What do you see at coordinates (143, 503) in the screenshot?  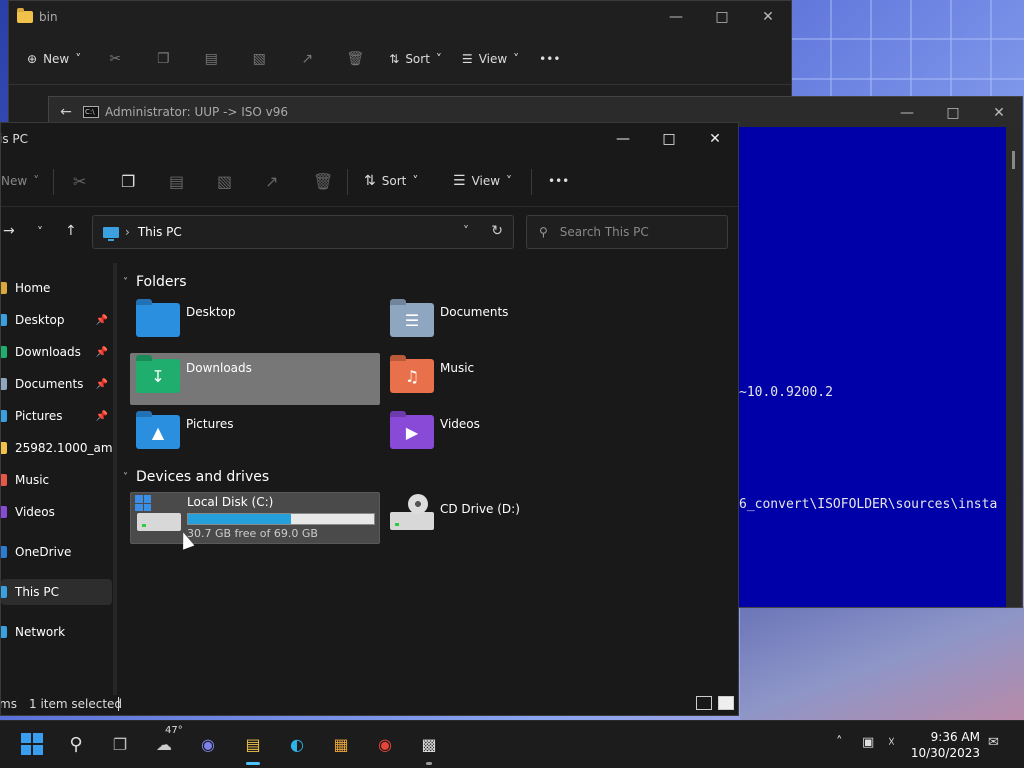 I see `windows-logo-icon` at bounding box center [143, 503].